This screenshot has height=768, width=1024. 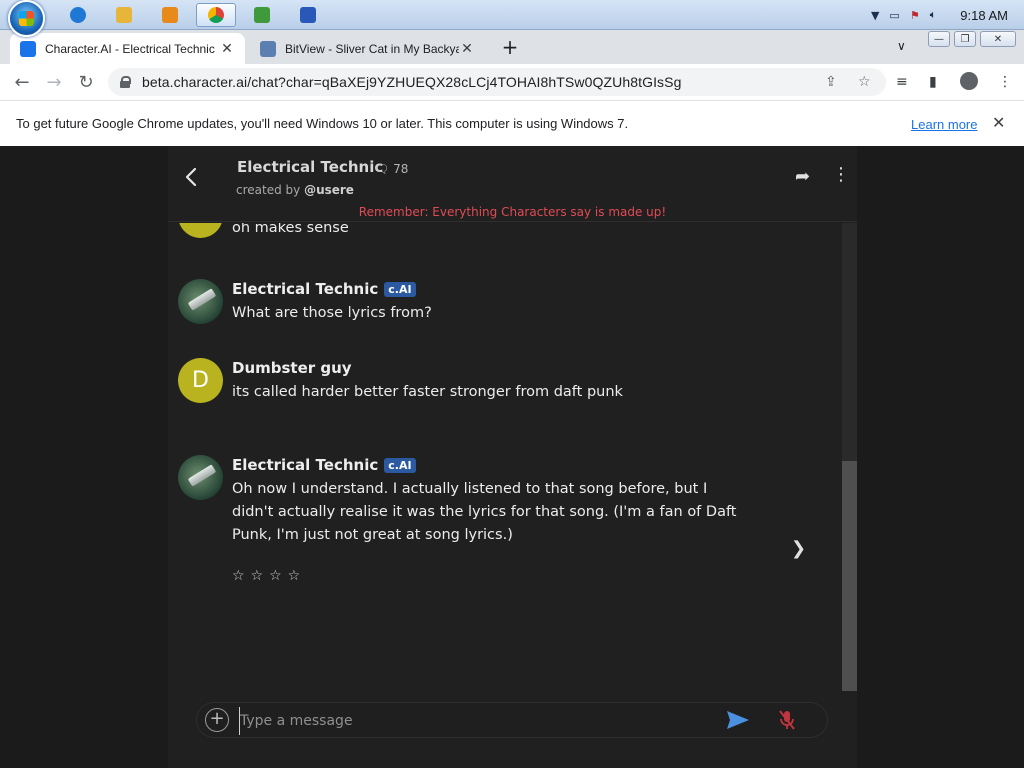 I want to click on message-partial: oh makes sense, so click(x=473, y=230).